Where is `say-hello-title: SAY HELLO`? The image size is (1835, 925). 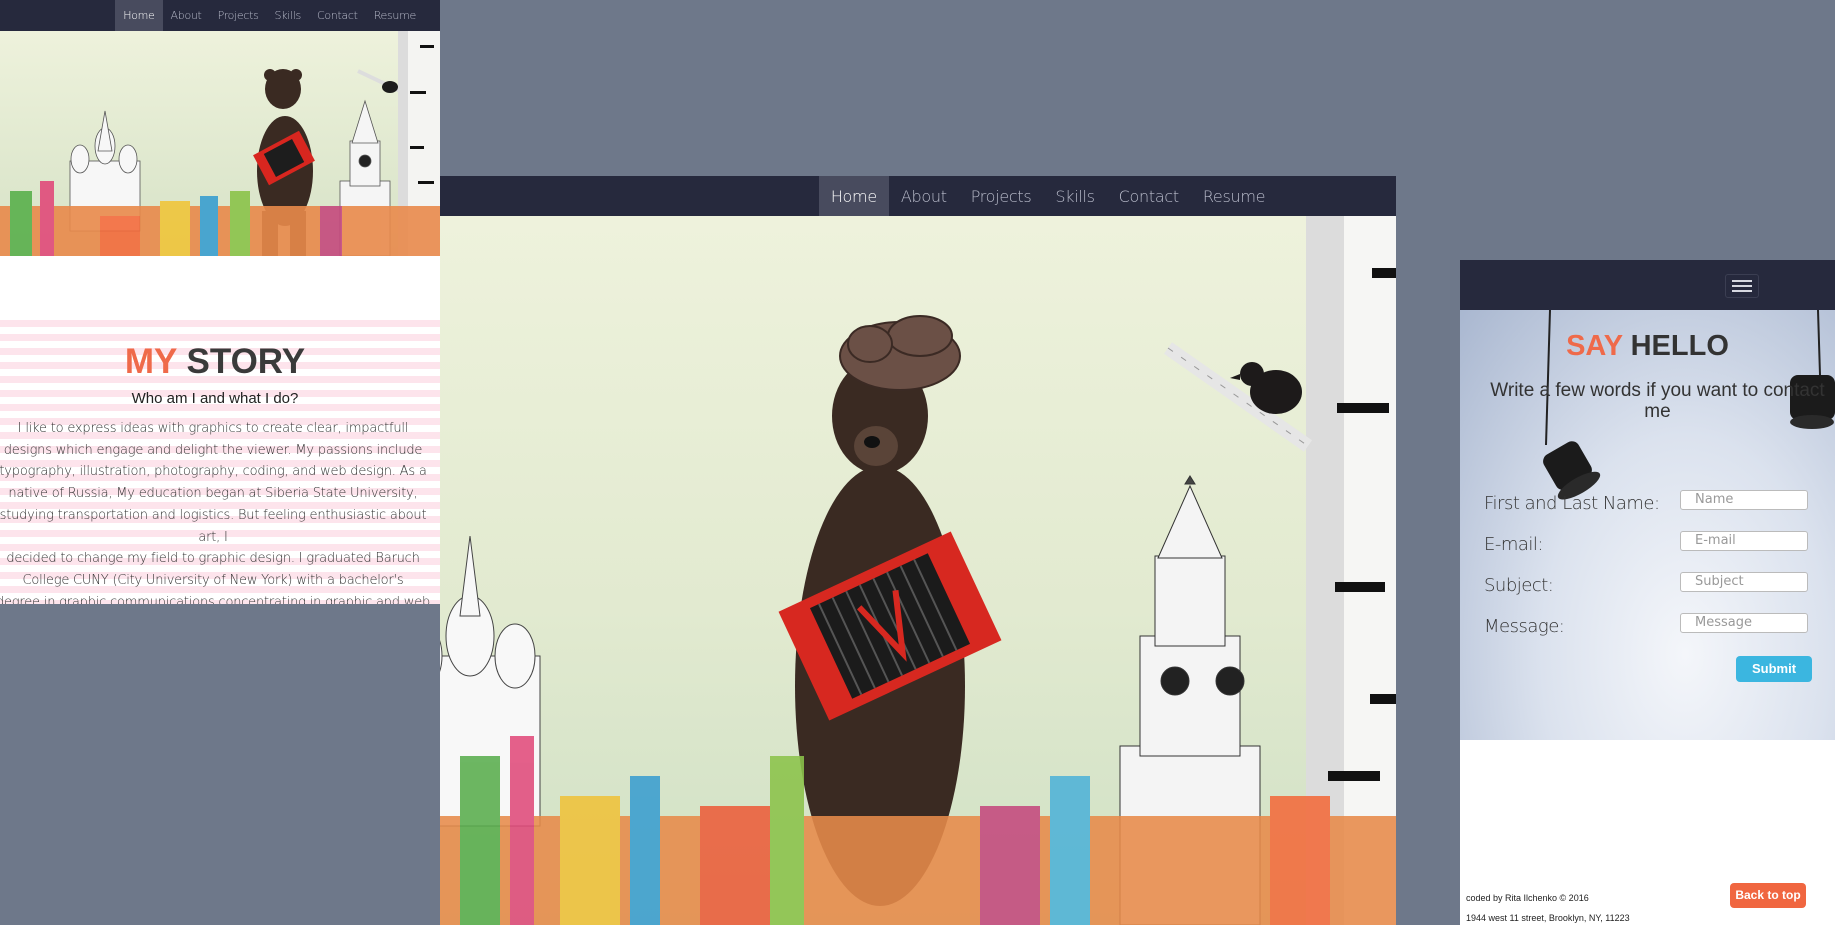
say-hello-title: SAY HELLO is located at coordinates (1647, 346).